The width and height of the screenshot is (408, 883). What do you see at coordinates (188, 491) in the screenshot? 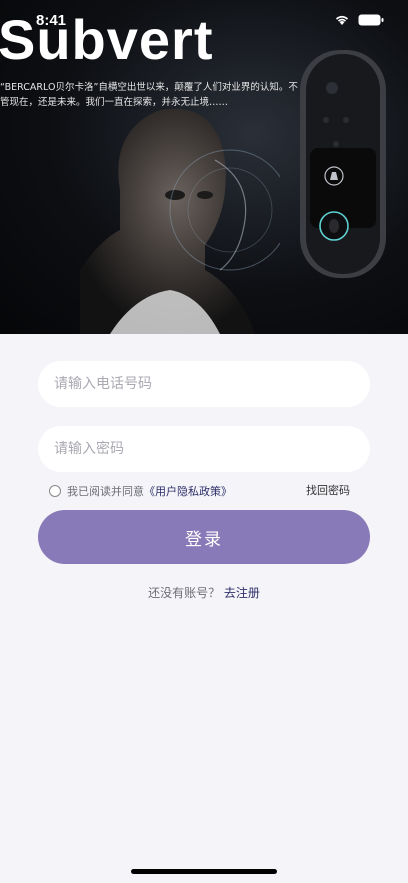
I see `privacy-policy-link: 《用户隐私政策》` at bounding box center [188, 491].